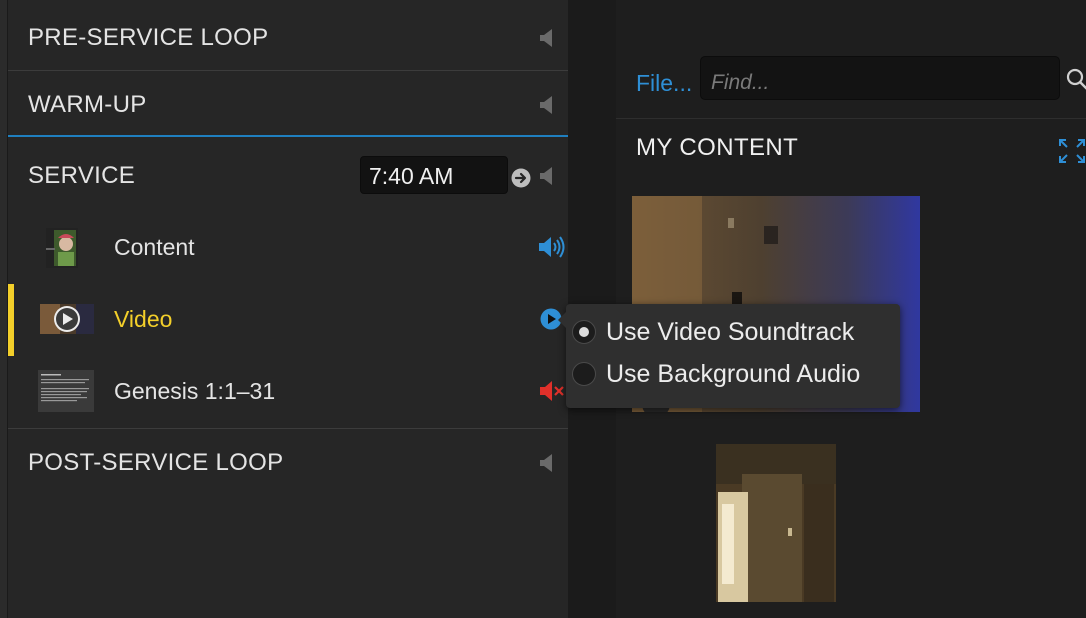 The height and width of the screenshot is (618, 1086). What do you see at coordinates (552, 247) in the screenshot?
I see `speaker-on-icon` at bounding box center [552, 247].